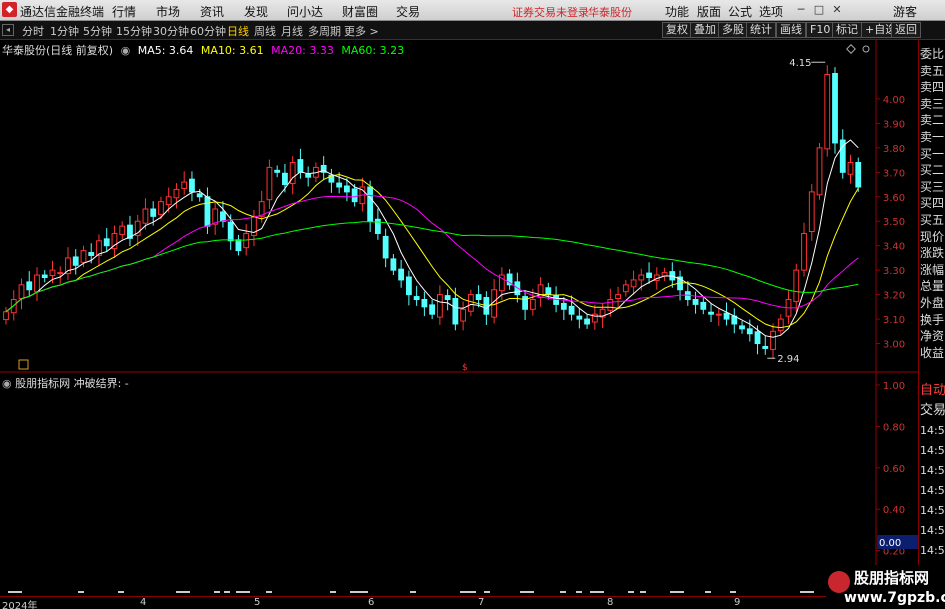  I want to click on side-bottom-item-0: 自动, so click(932, 391).